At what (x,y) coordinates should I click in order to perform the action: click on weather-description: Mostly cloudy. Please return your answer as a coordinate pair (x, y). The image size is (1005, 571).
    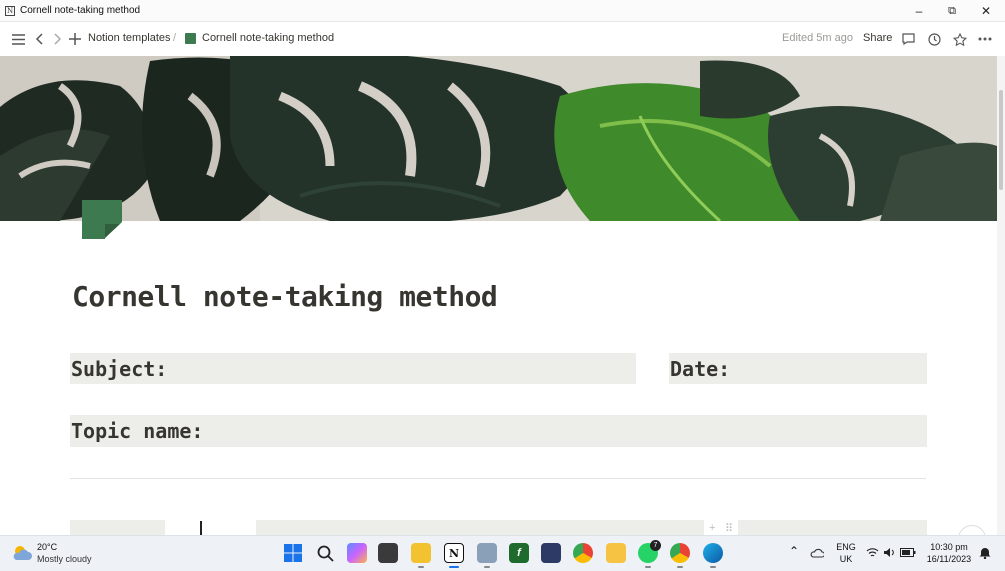
    Looking at the image, I should click on (64, 559).